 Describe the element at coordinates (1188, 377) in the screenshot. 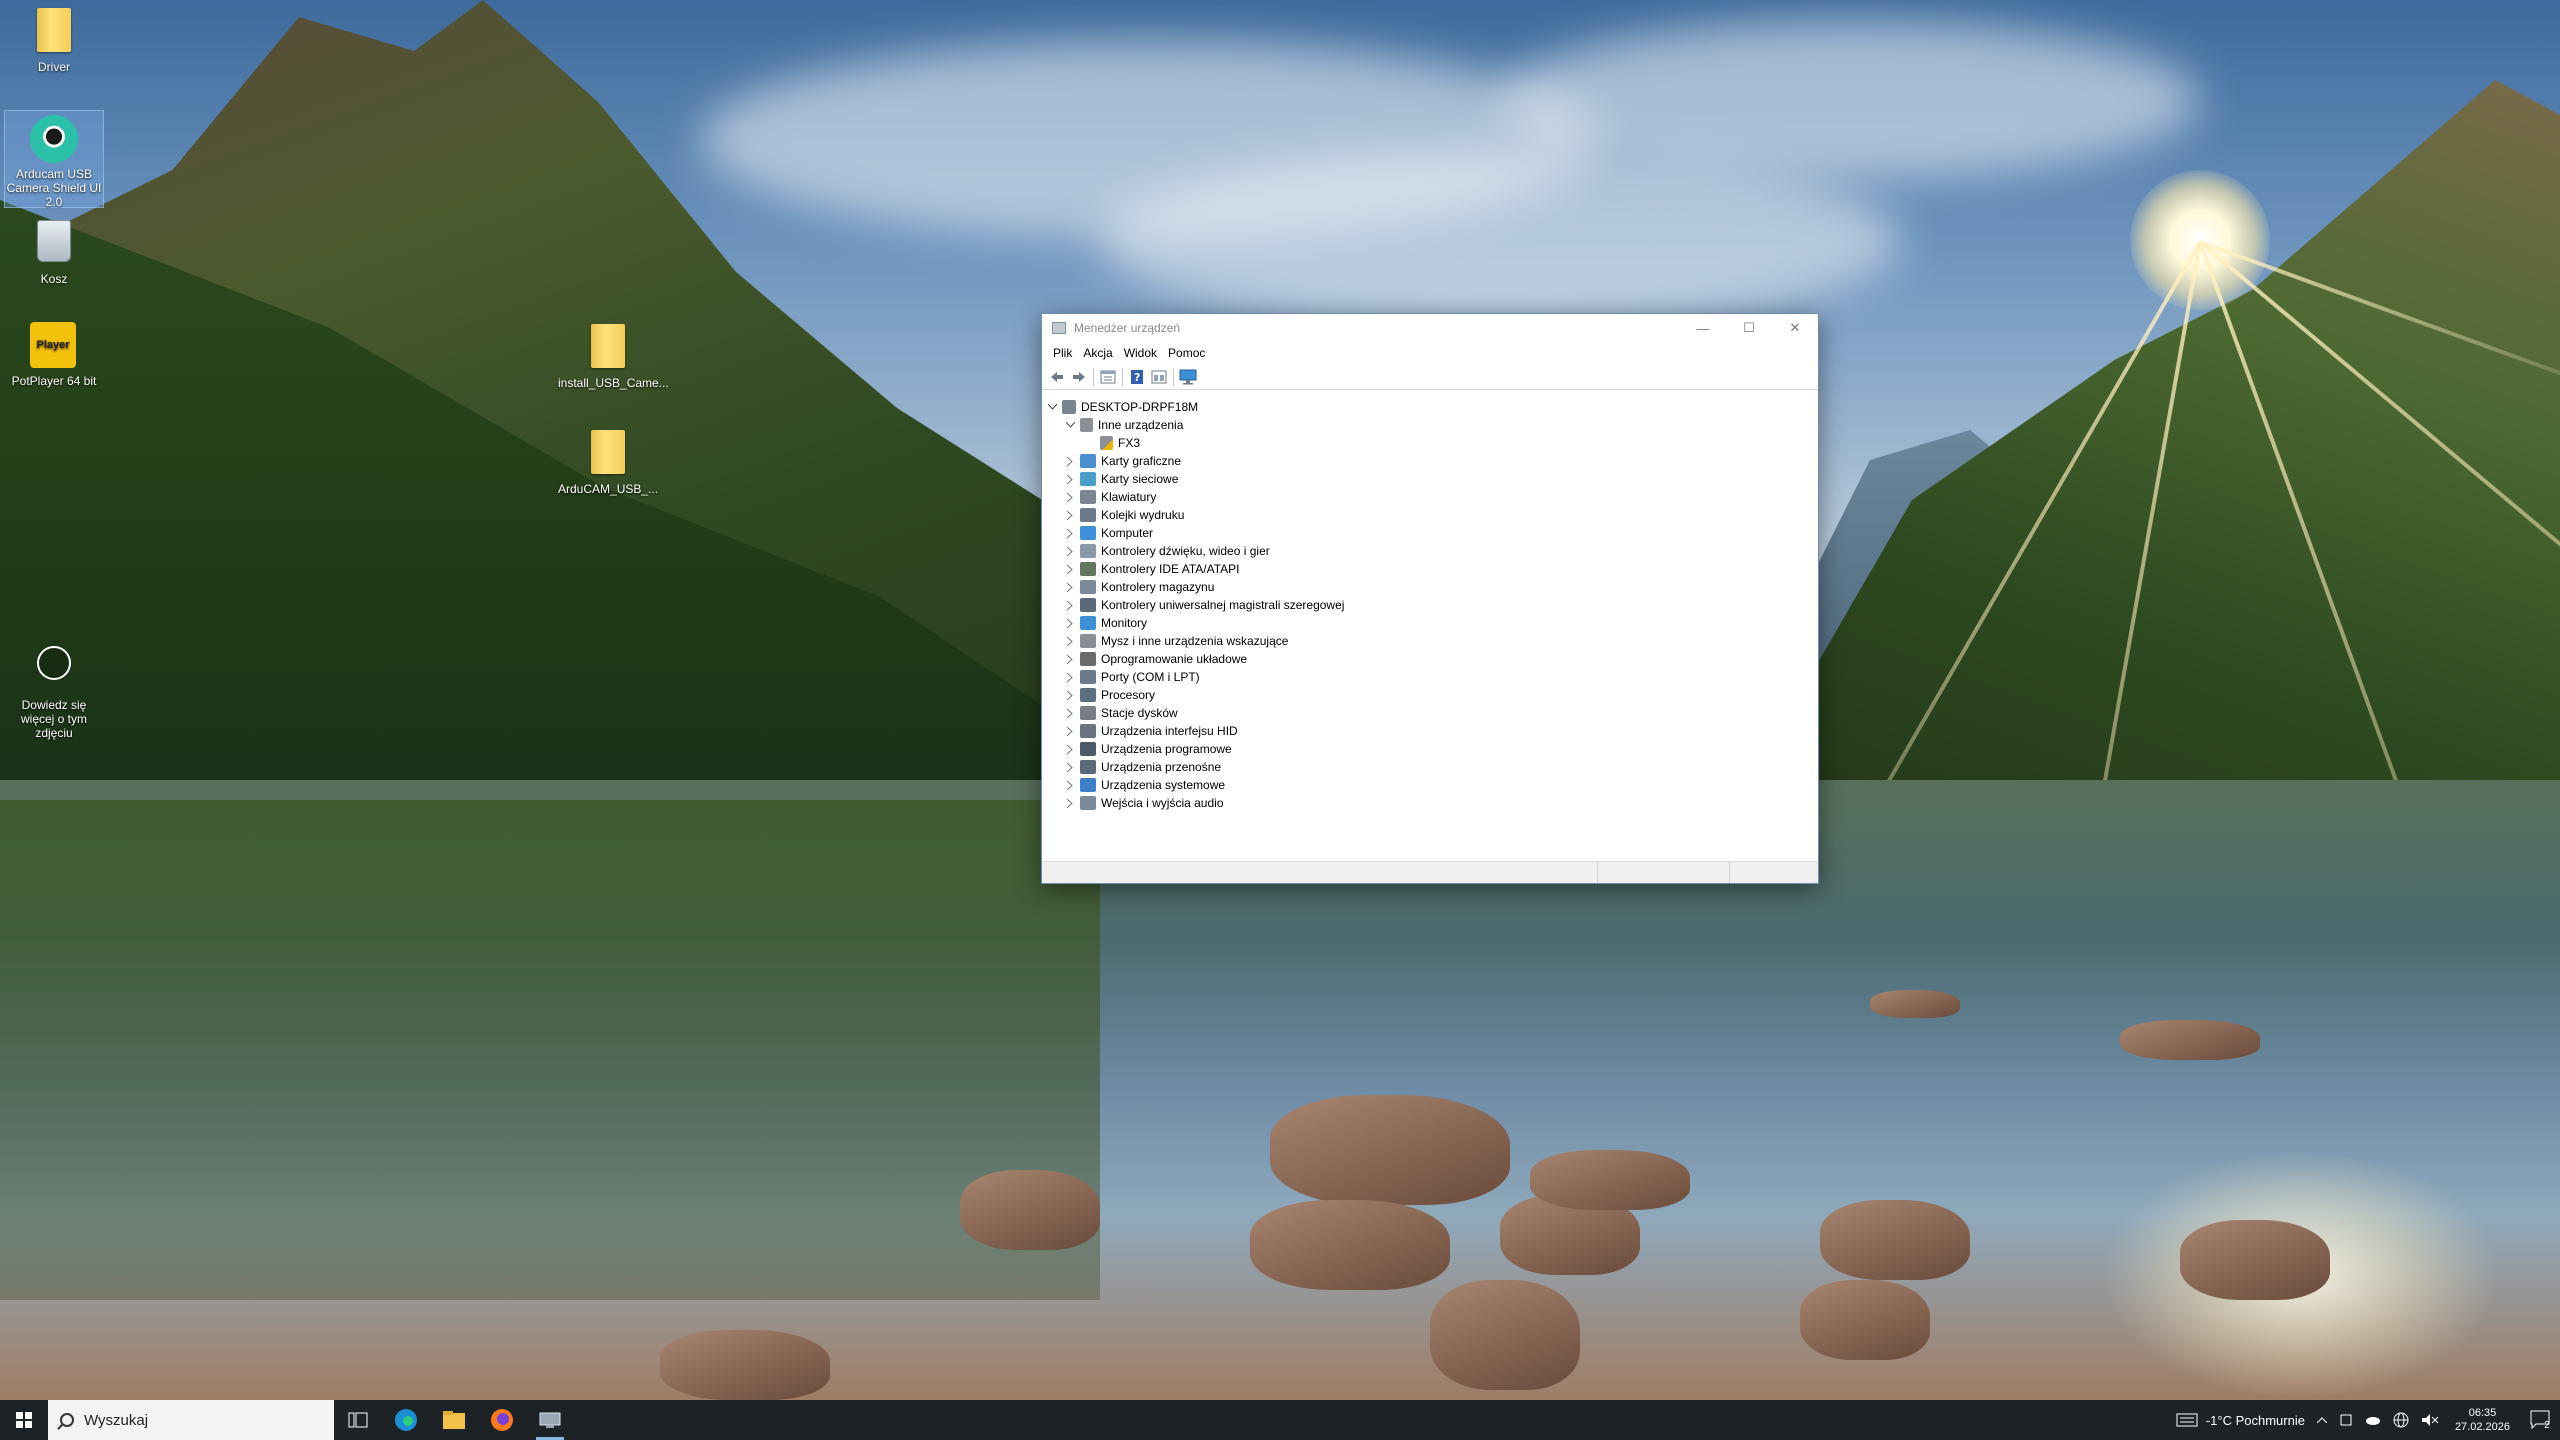

I see `monitor-icon` at that location.